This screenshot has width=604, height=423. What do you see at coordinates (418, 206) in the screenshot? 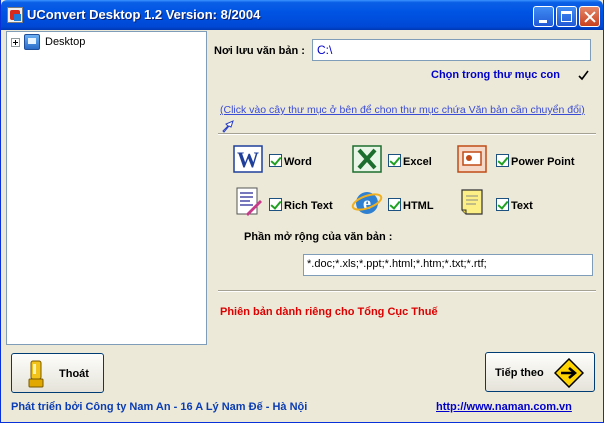
I see `html-label: HTML` at bounding box center [418, 206].